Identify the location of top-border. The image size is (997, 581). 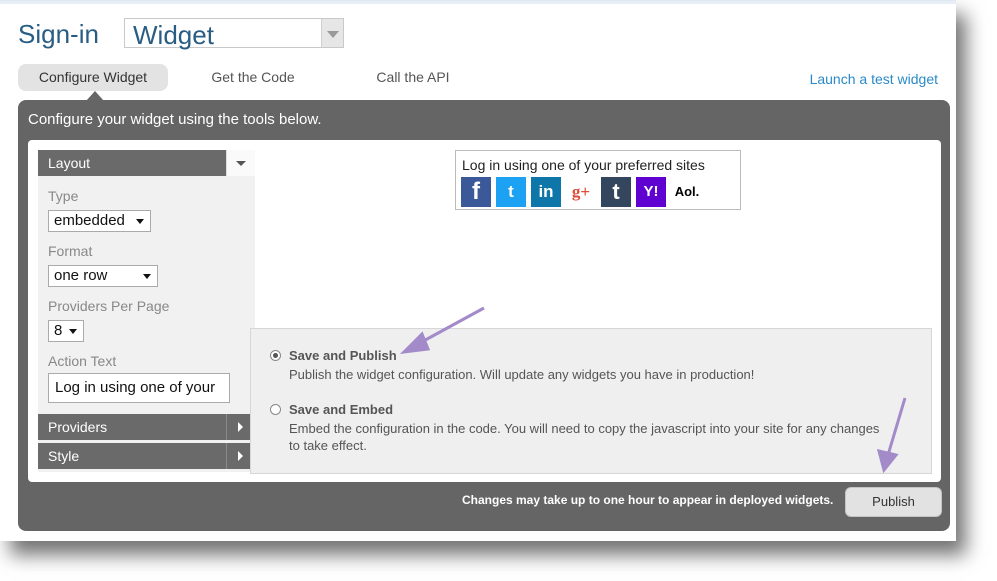
(478, 2).